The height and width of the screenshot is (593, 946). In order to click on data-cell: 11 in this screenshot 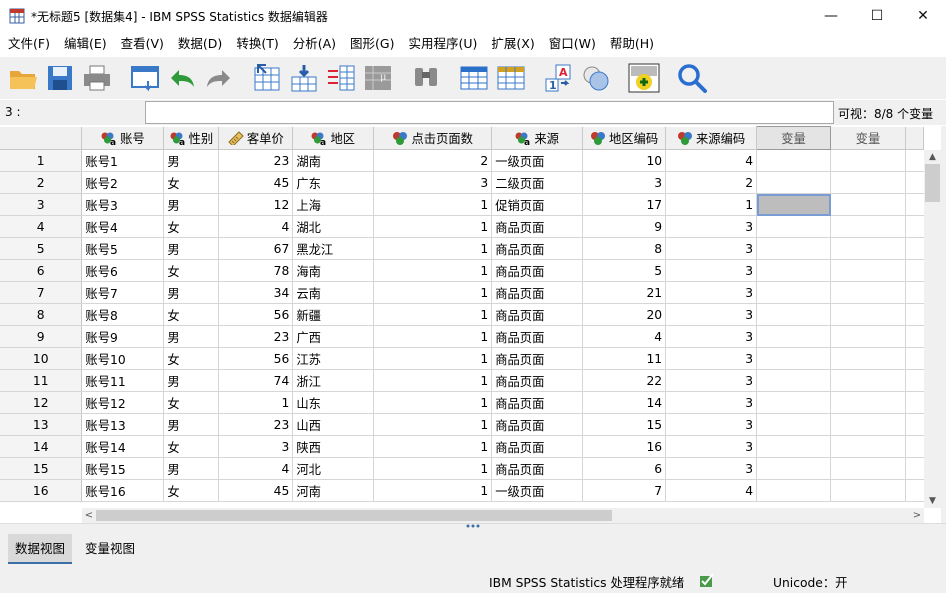, I will do `click(624, 358)`.